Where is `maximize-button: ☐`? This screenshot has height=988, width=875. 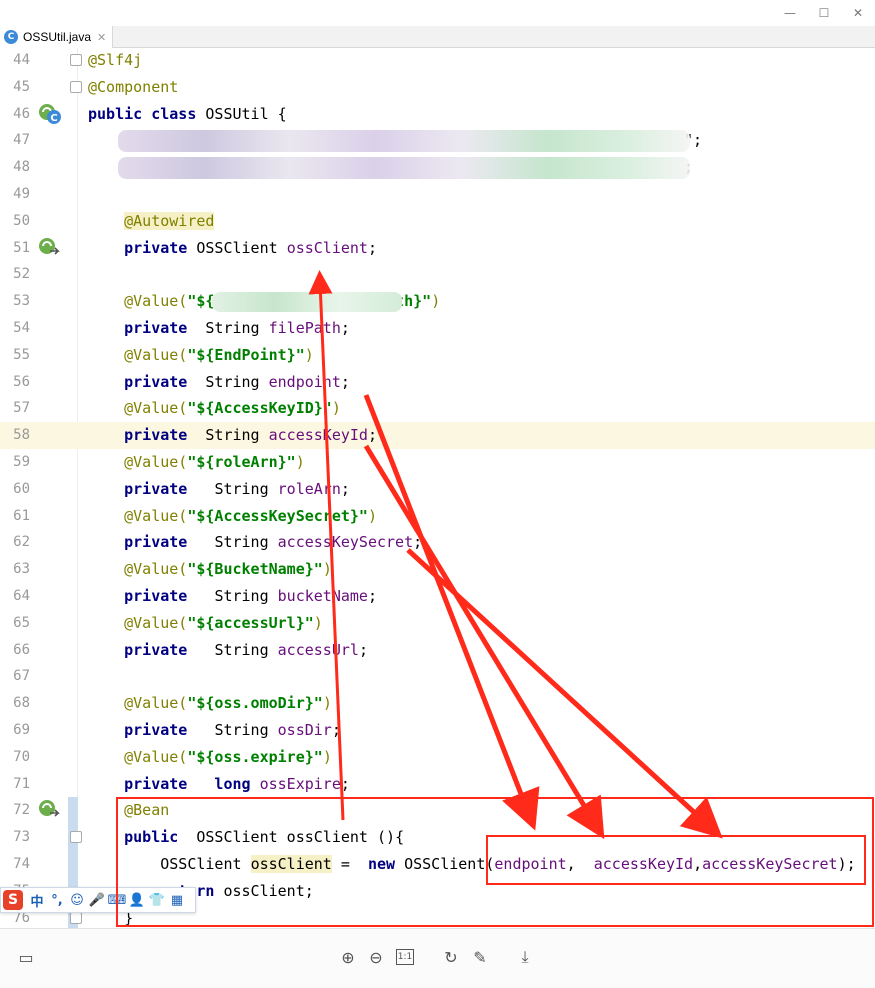
maximize-button: ☐ is located at coordinates (824, 13).